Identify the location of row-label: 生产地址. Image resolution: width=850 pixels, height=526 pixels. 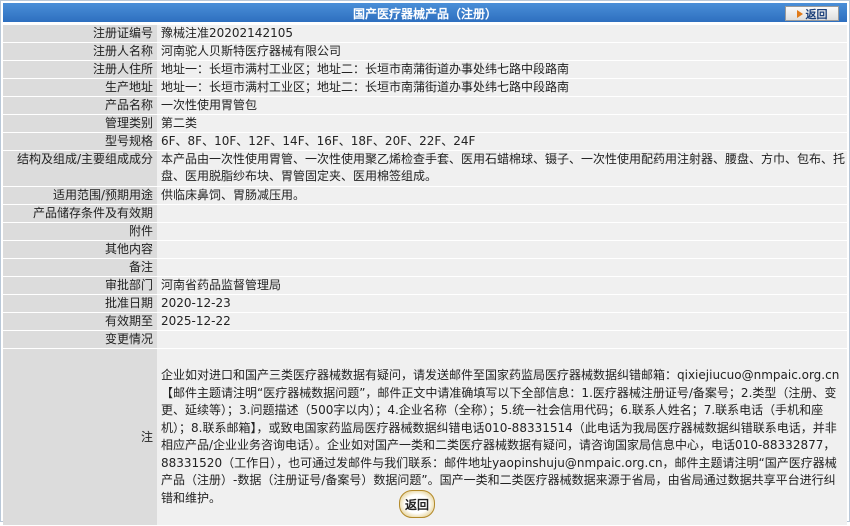
(80, 87).